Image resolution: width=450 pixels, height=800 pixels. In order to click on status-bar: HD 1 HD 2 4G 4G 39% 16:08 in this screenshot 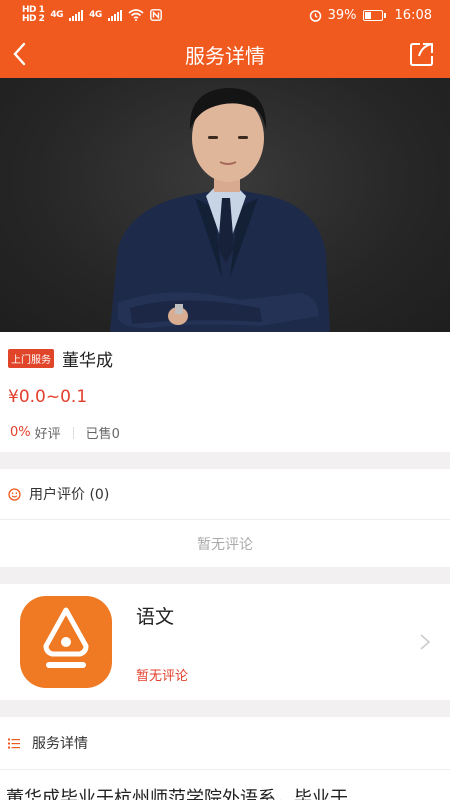, I will do `click(225, 15)`.